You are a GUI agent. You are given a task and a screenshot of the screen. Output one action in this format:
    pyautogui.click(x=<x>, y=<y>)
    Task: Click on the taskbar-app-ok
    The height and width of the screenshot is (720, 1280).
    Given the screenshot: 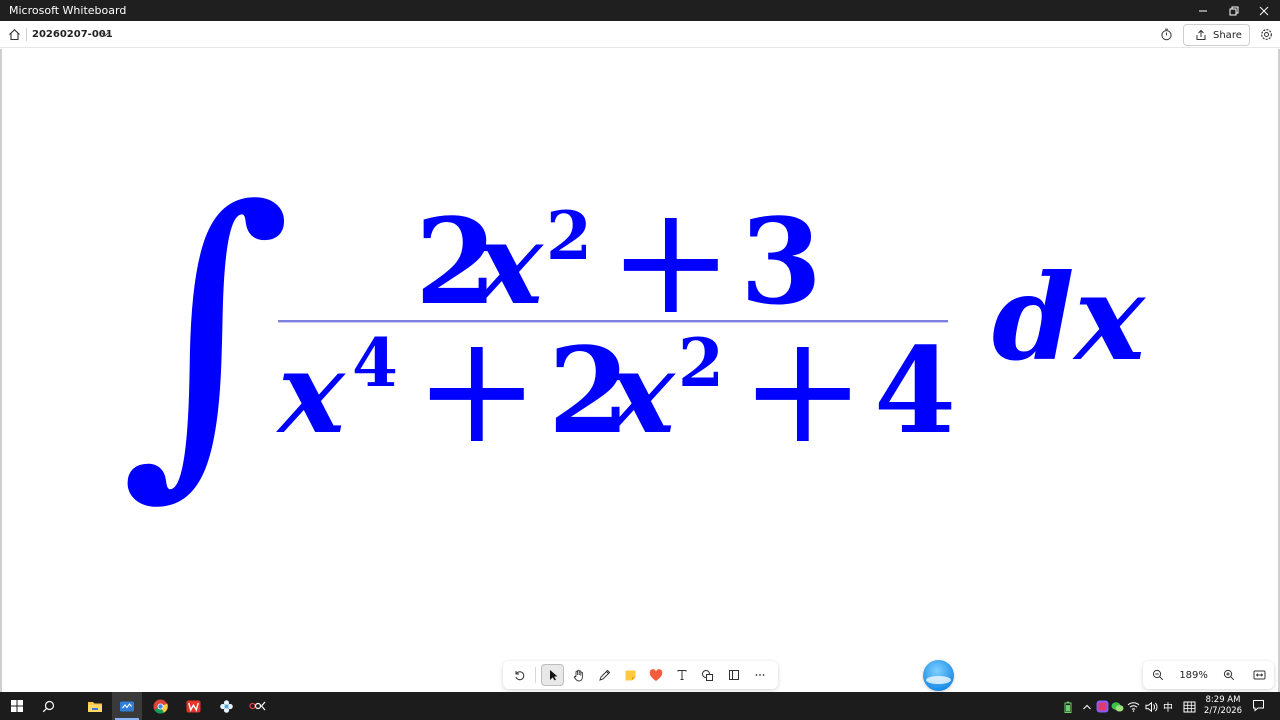 What is the action you would take?
    pyautogui.click(x=258, y=706)
    